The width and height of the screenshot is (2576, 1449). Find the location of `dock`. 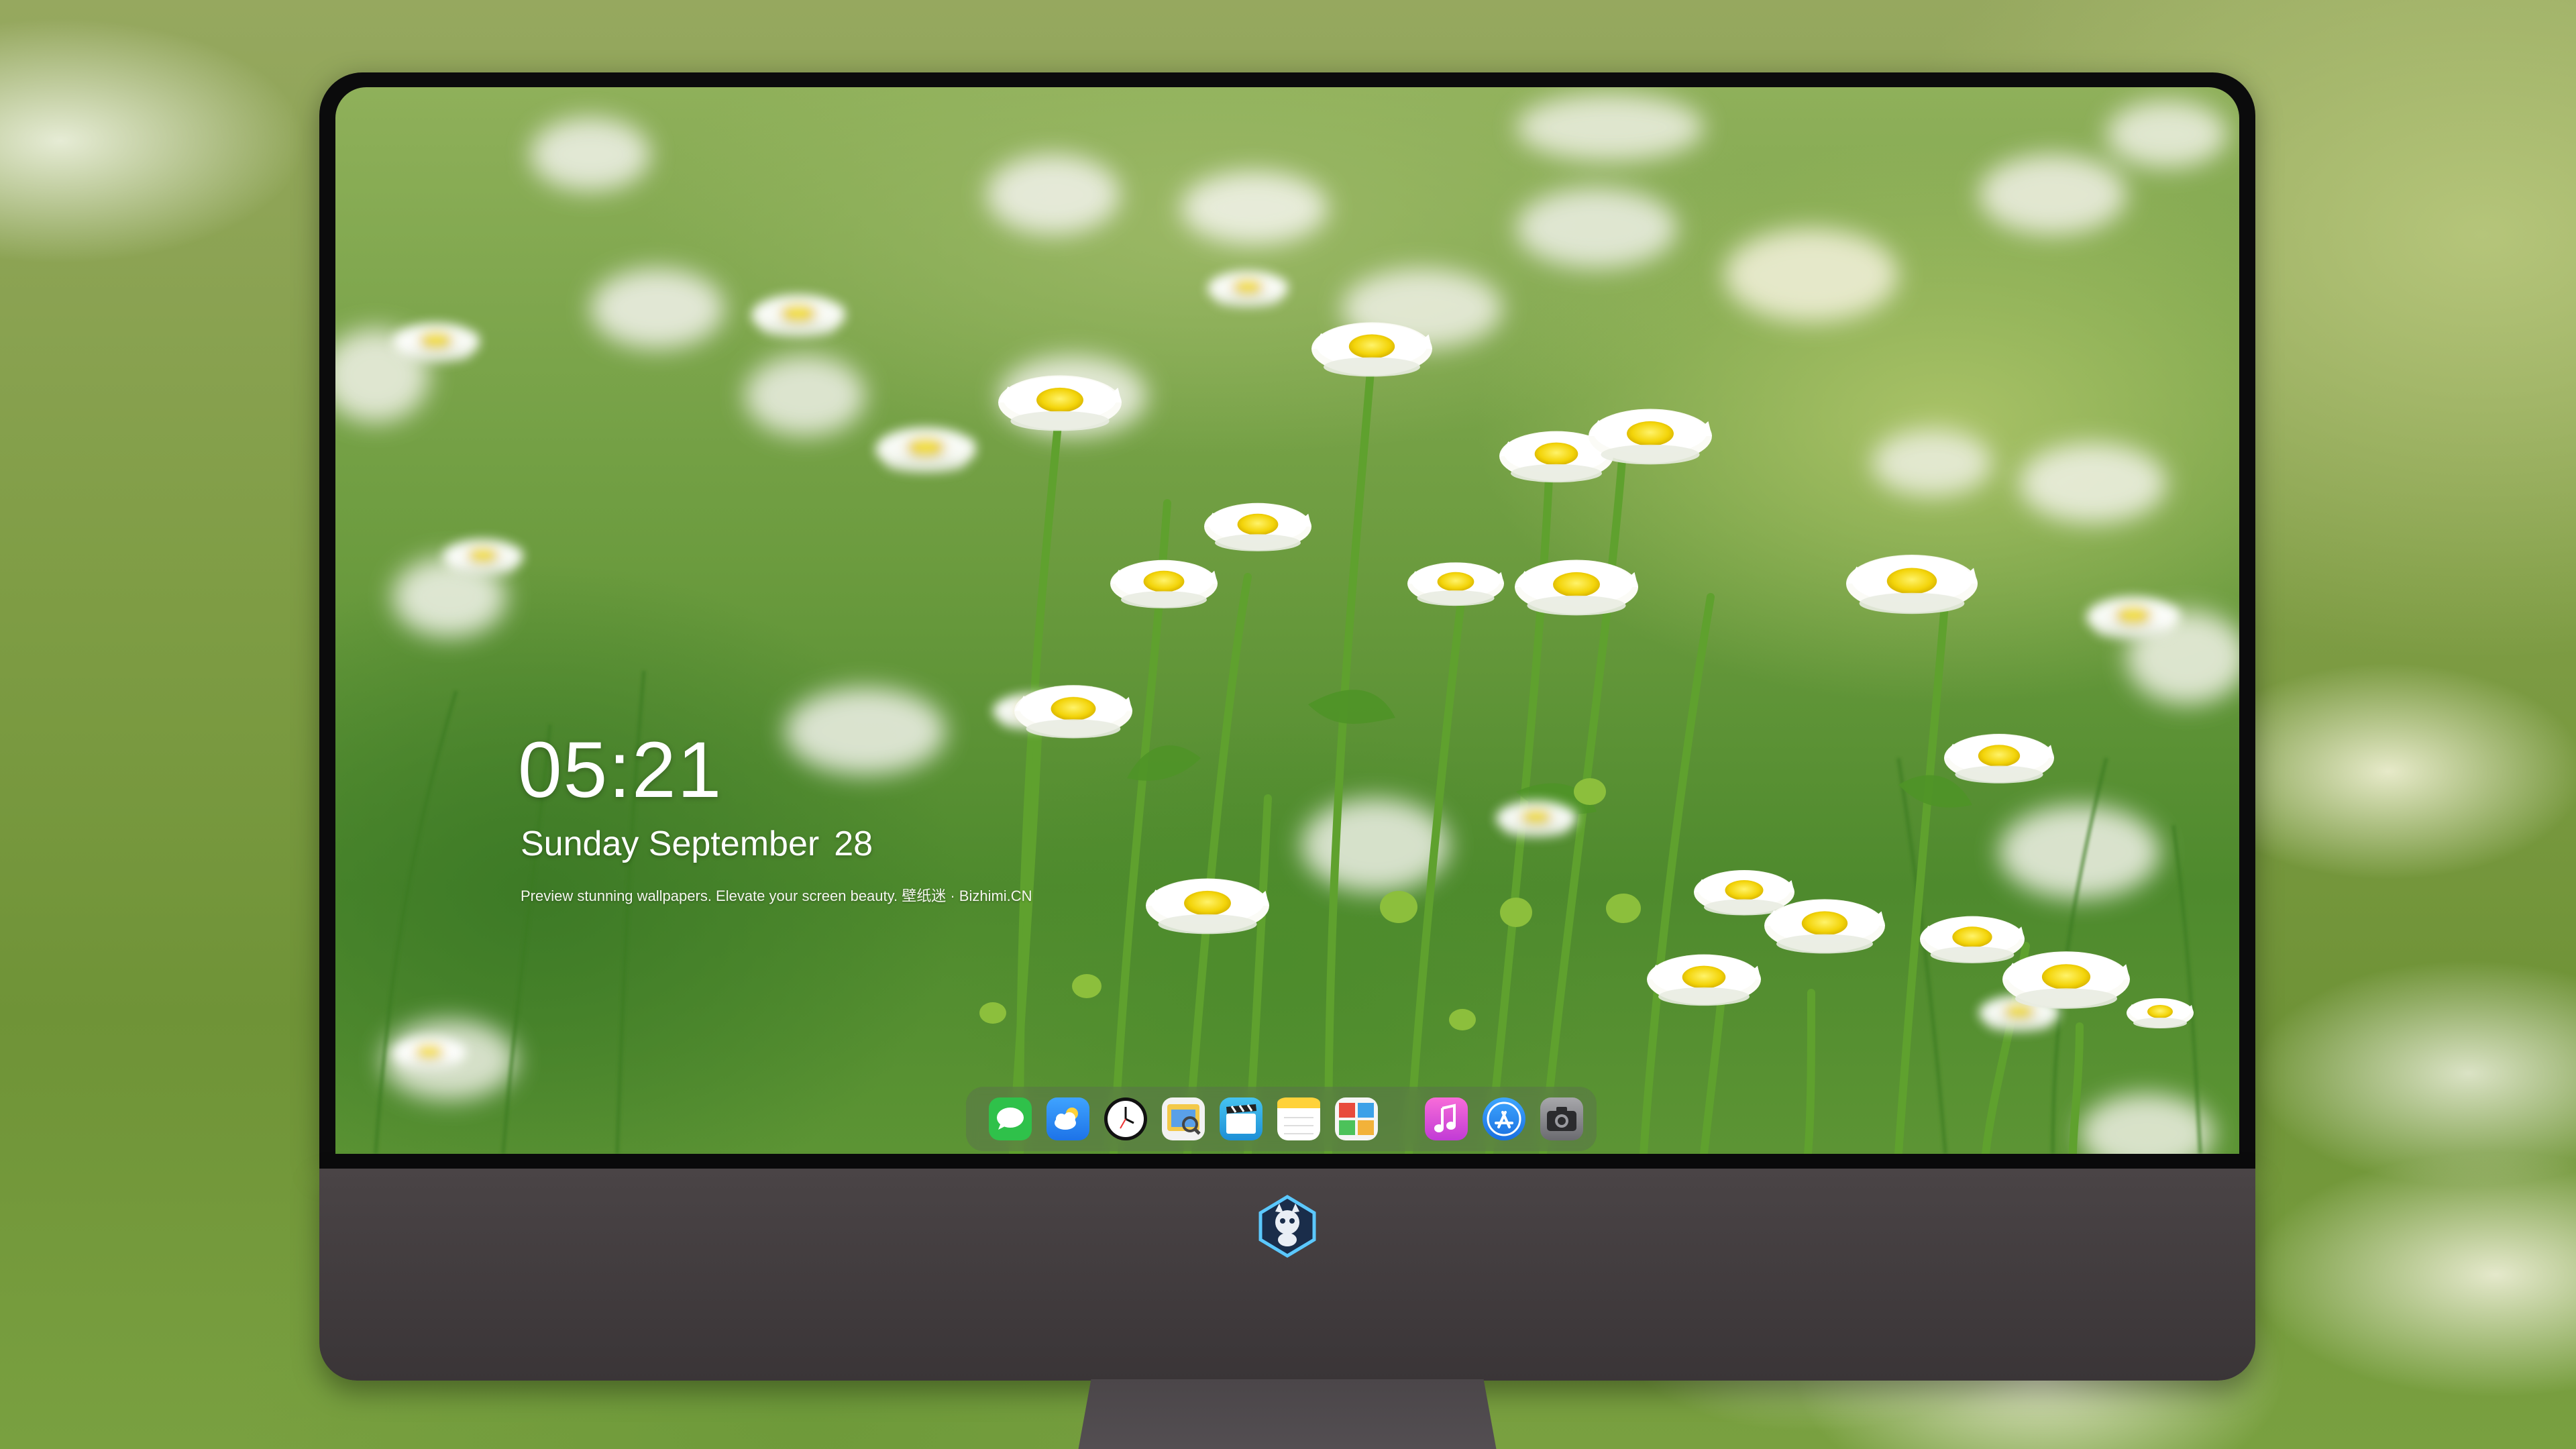

dock is located at coordinates (1281, 1119).